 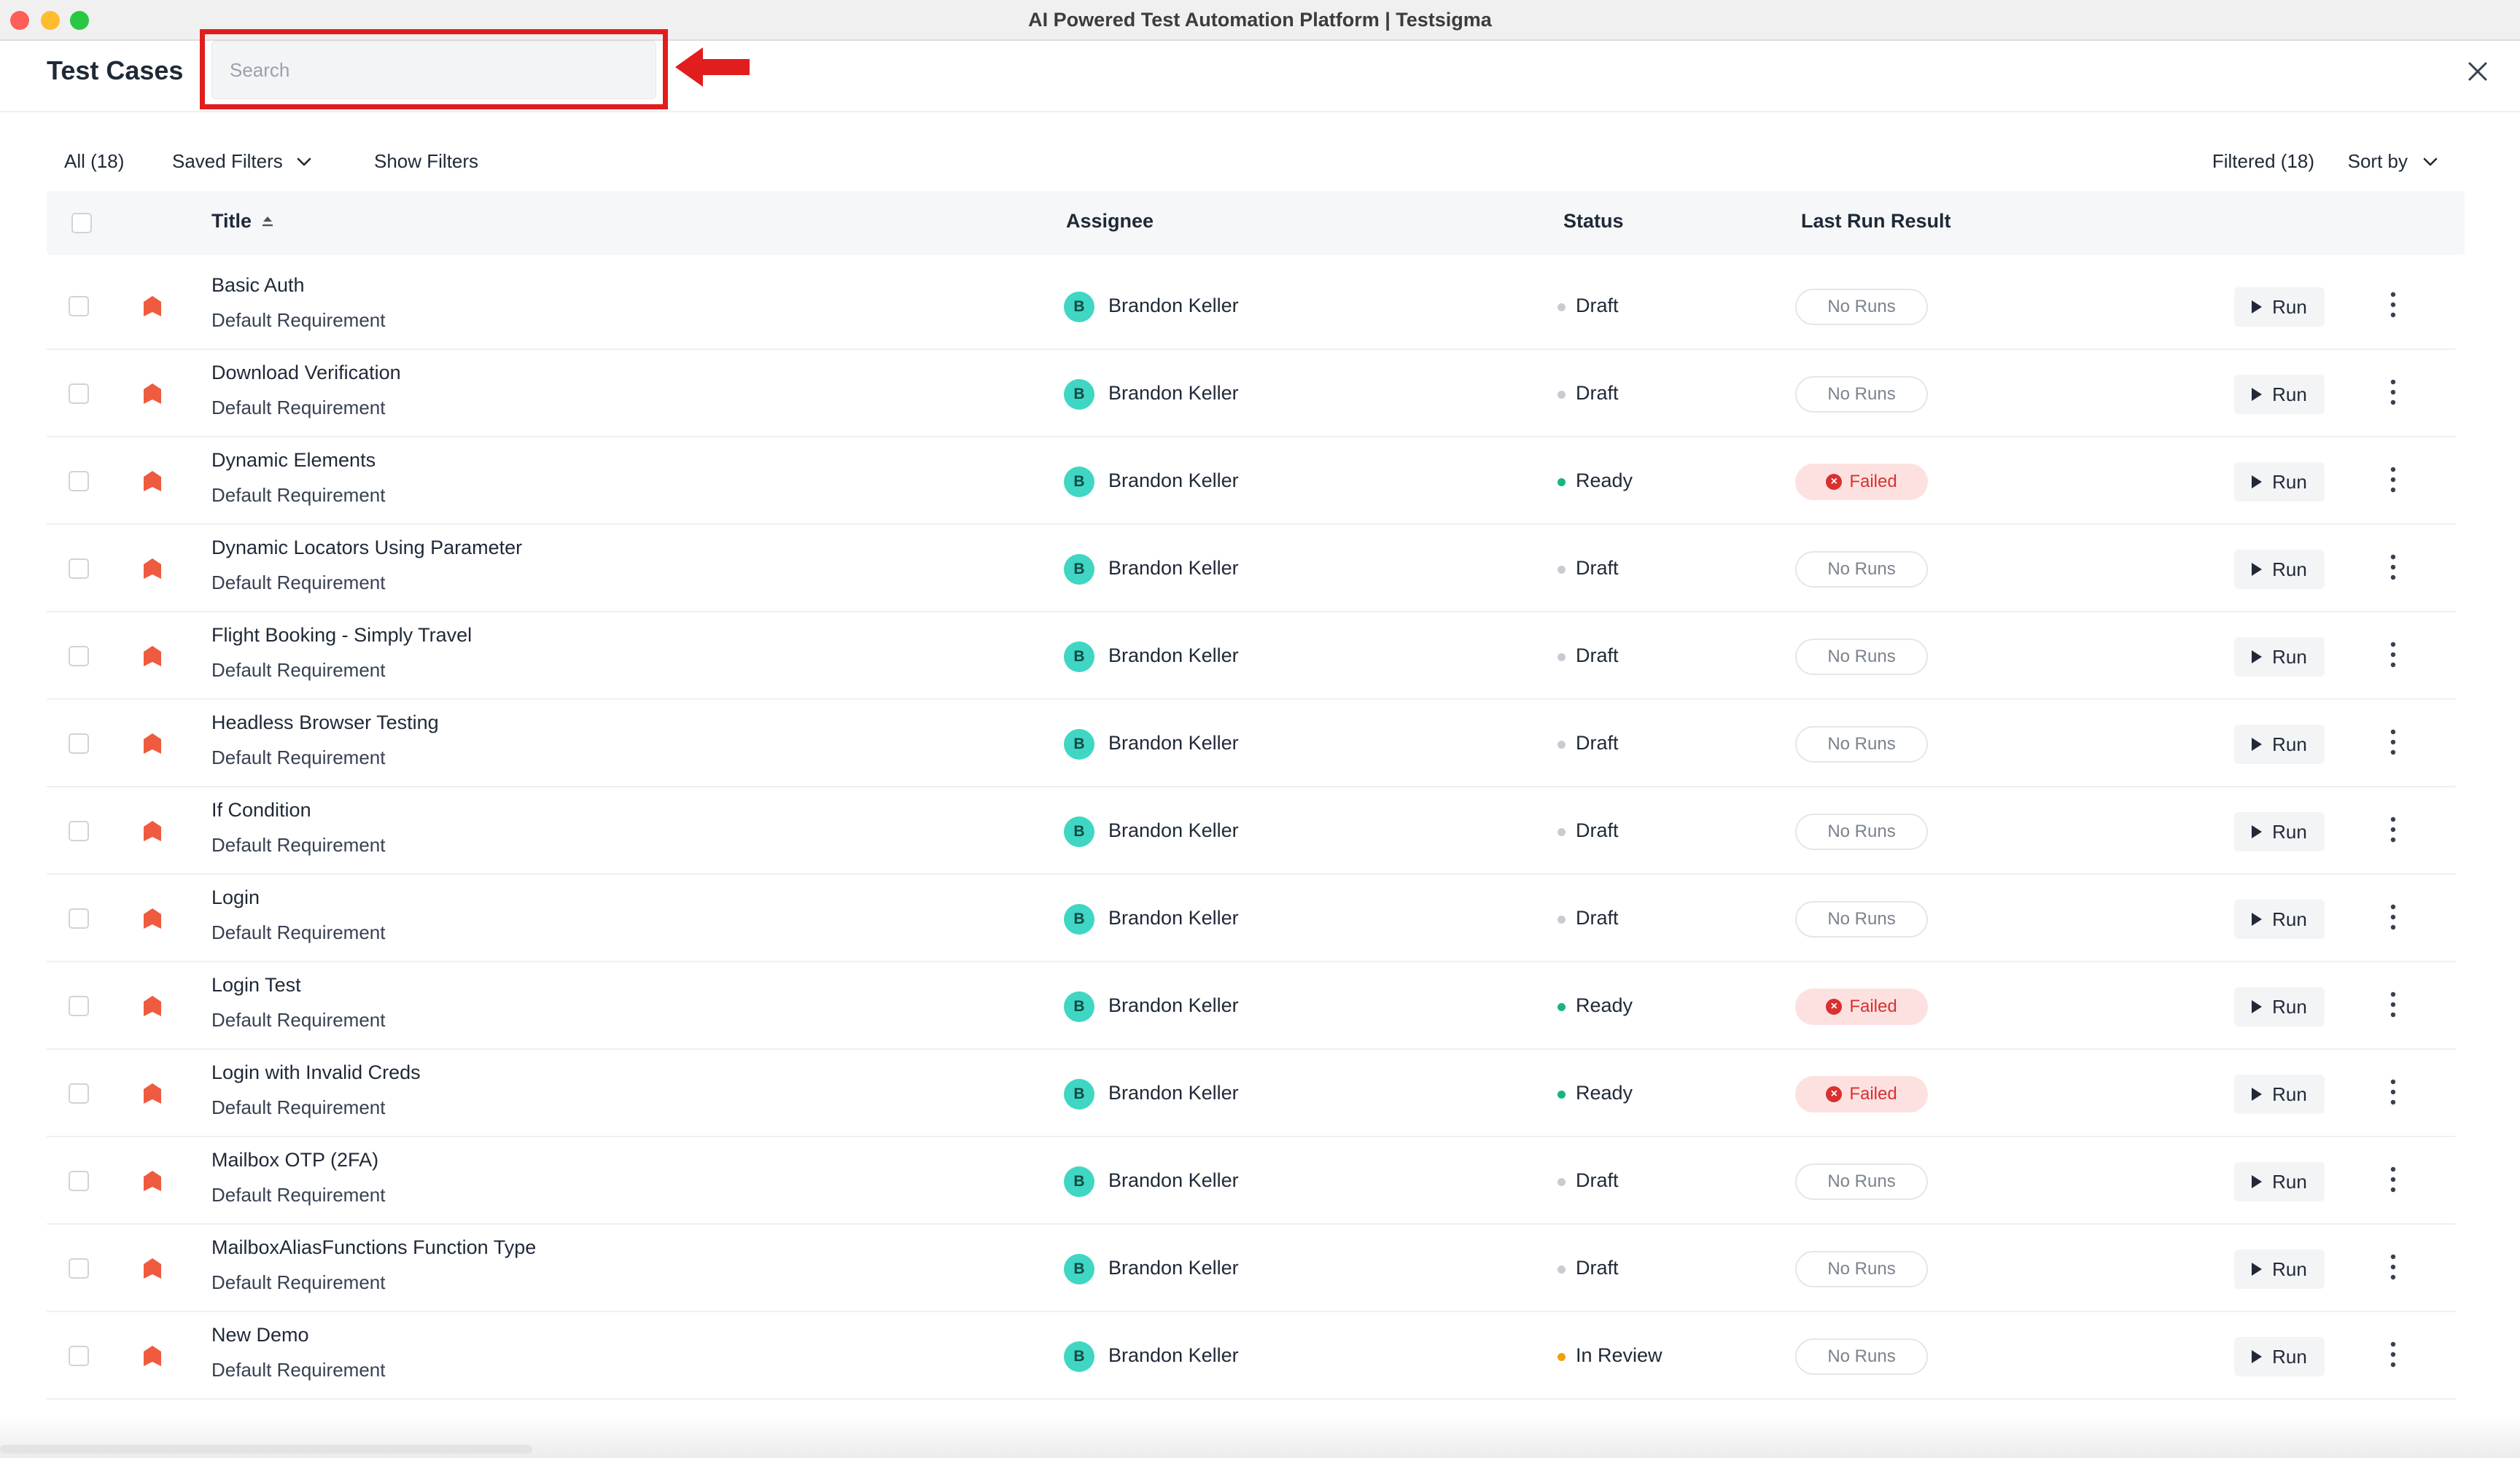 What do you see at coordinates (1256, 223) in the screenshot?
I see `table-header: Title Assignee Status Last Run Result` at bounding box center [1256, 223].